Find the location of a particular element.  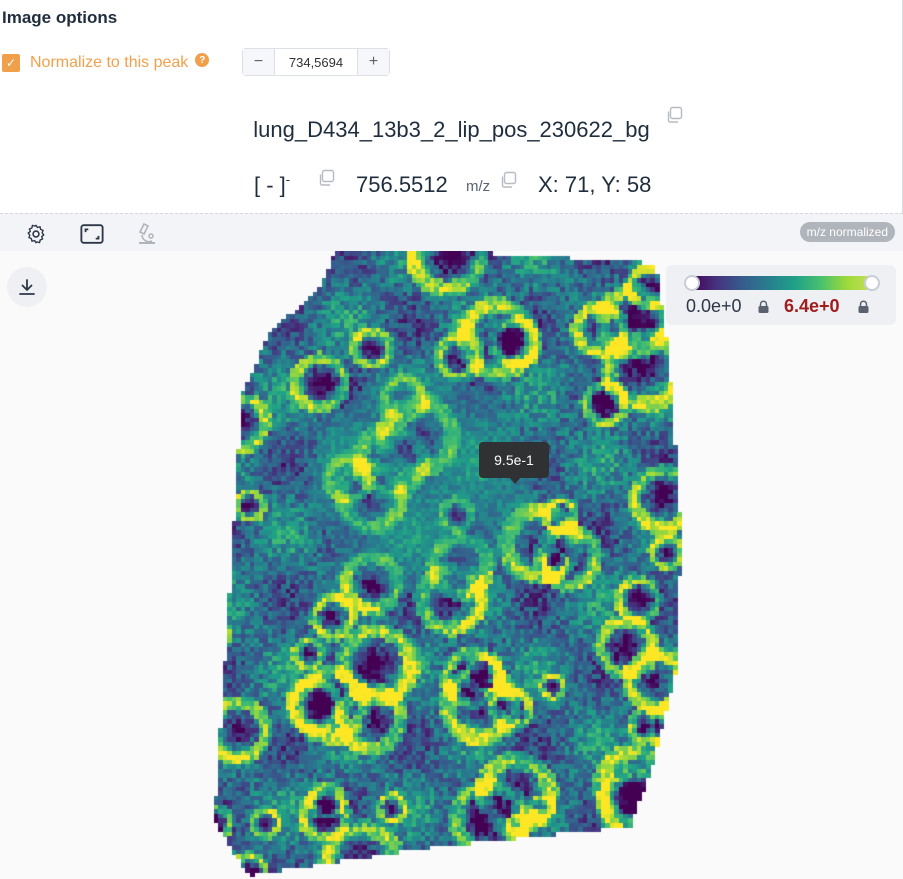

download-icon is located at coordinates (27, 287).